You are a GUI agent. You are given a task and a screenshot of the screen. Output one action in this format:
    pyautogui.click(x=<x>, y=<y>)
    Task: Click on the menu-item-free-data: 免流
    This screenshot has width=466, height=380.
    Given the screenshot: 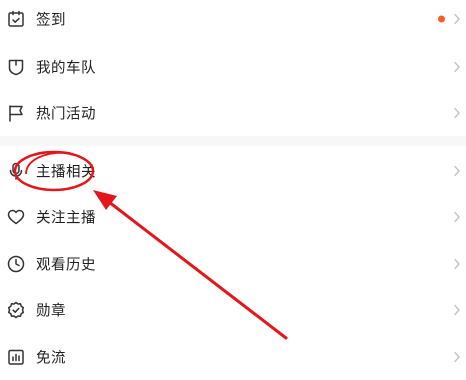 What is the action you would take?
    pyautogui.click(x=233, y=357)
    